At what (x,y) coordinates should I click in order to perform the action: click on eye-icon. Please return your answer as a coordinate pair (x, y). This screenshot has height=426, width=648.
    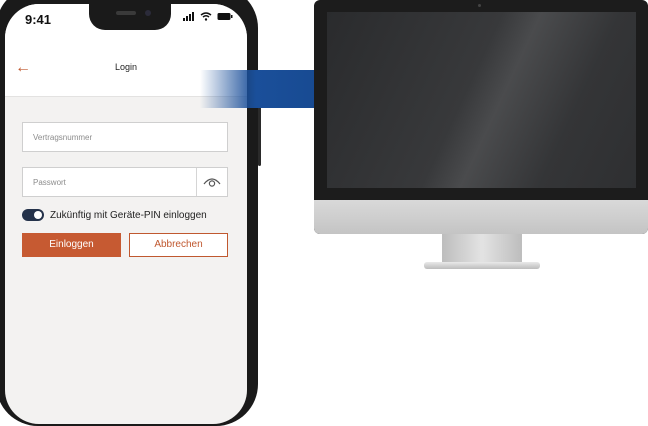
    Looking at the image, I should click on (212, 182).